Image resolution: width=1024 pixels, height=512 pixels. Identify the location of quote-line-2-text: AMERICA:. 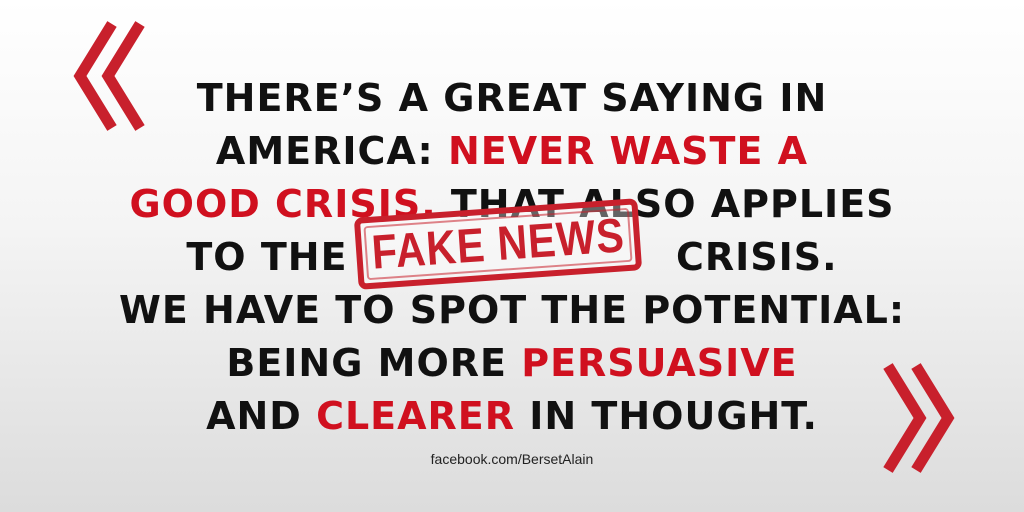
(331, 151).